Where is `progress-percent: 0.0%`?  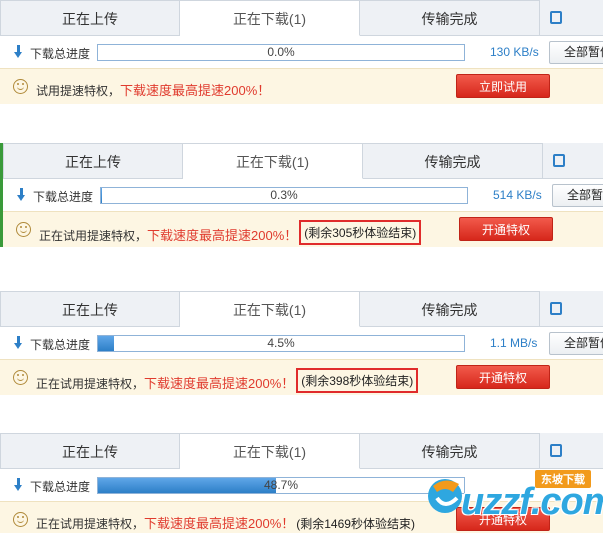 progress-percent: 0.0% is located at coordinates (281, 52).